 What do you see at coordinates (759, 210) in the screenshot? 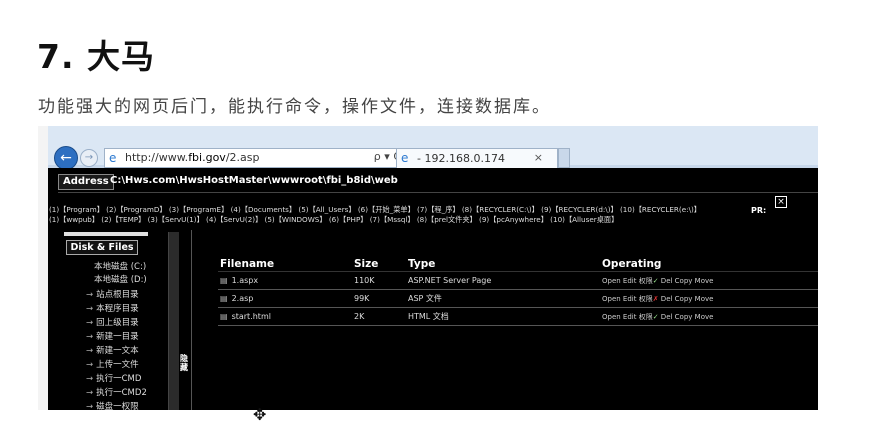
I see `pr-label: PR:` at bounding box center [759, 210].